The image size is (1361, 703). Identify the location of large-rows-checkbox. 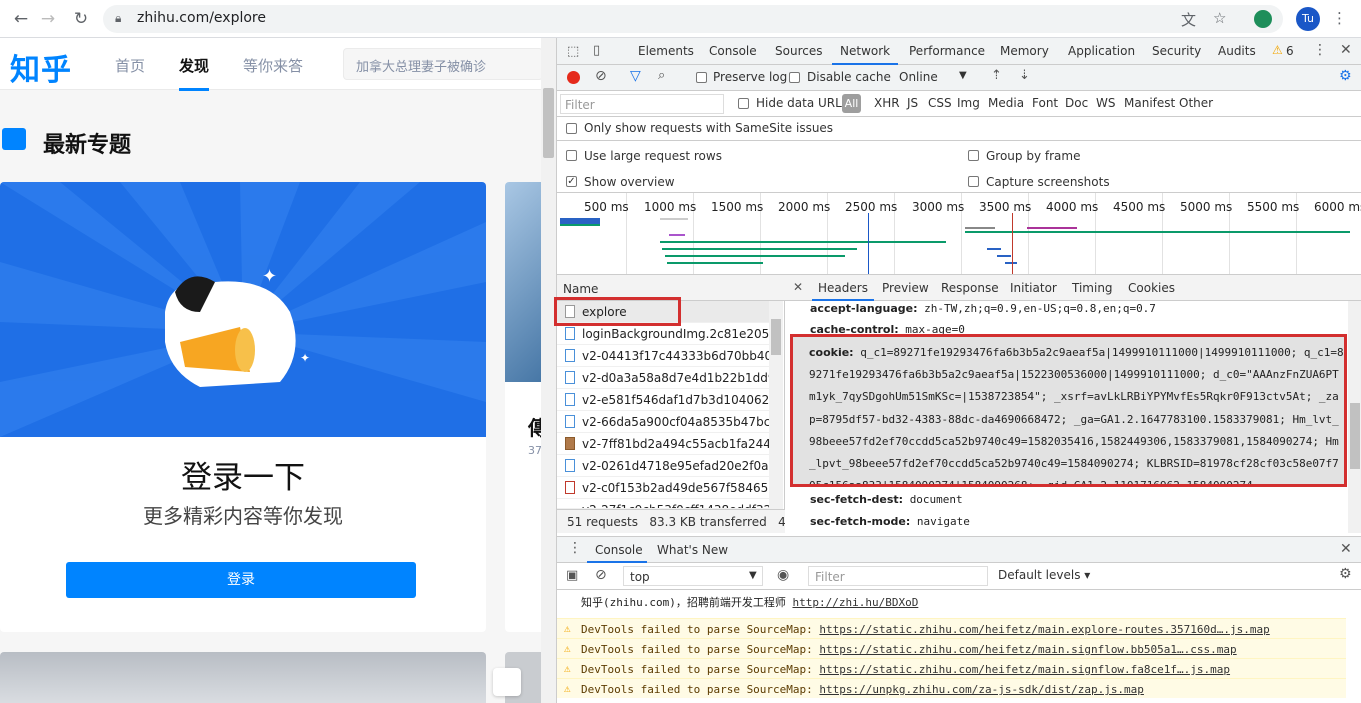
(571, 155).